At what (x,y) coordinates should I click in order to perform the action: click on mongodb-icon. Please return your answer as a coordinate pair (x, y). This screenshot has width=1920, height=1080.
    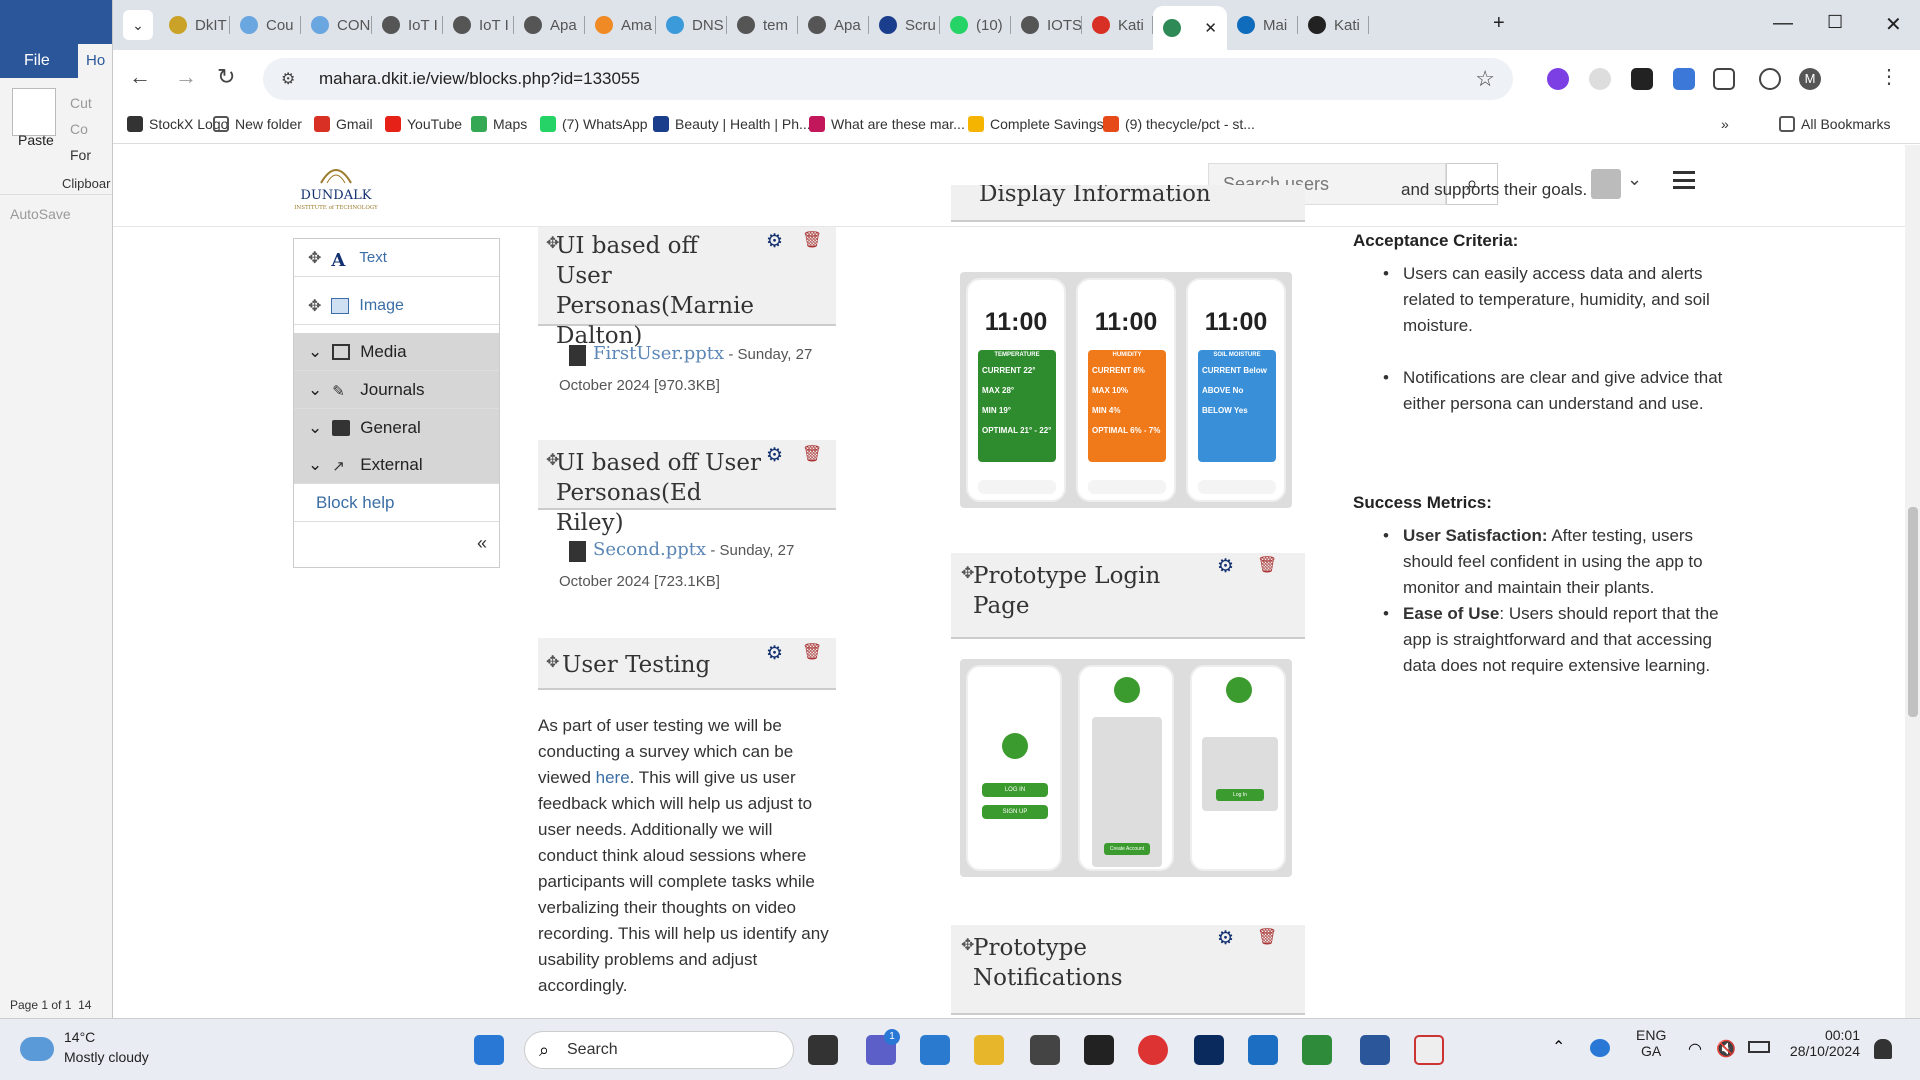
    Looking at the image, I should click on (1317, 1050).